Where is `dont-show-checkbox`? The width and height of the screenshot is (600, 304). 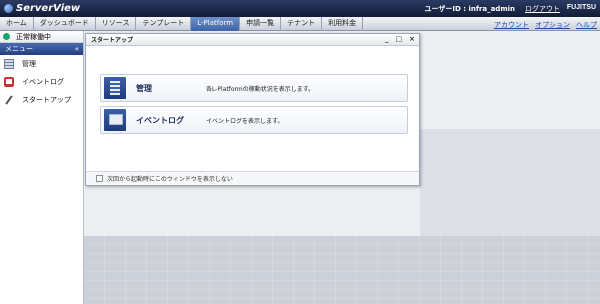 dont-show-checkbox is located at coordinates (99, 178).